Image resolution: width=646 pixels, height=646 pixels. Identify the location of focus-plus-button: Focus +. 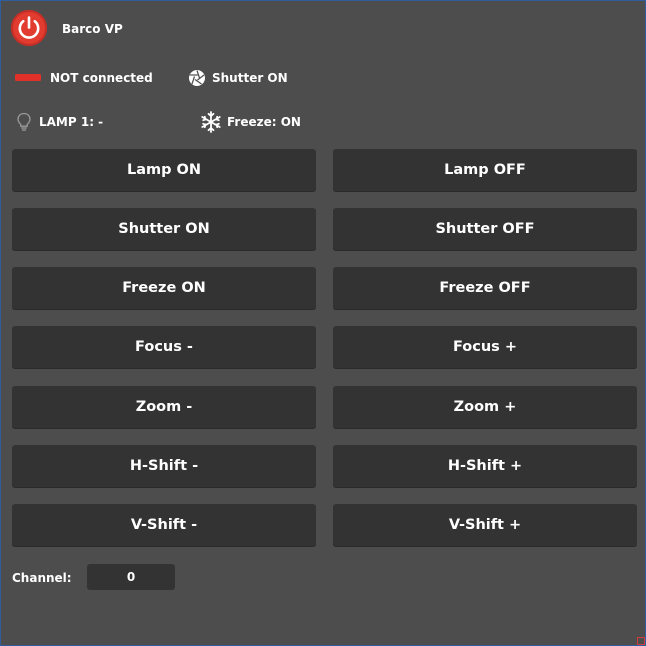
(485, 347).